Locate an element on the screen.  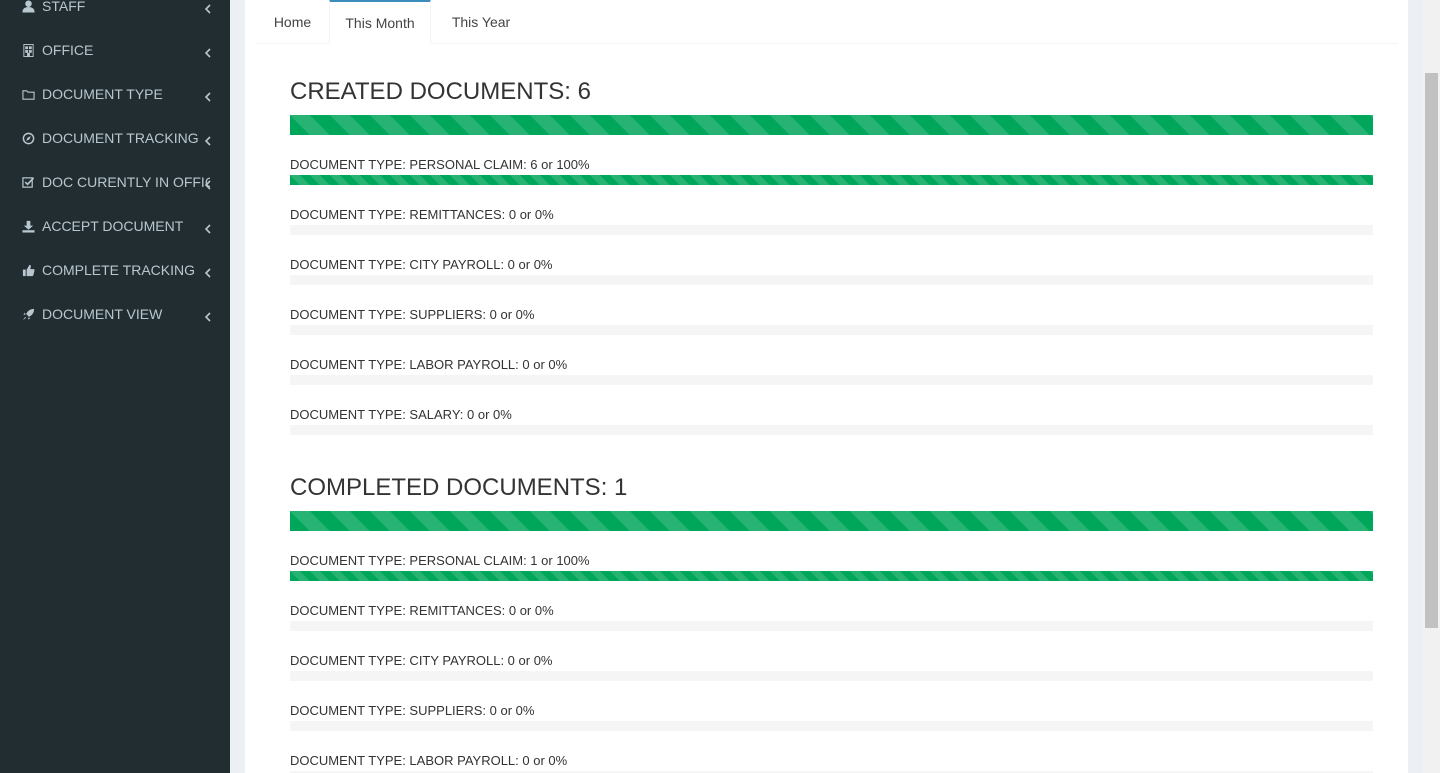
page-scrollbar is located at coordinates (1431, 386).